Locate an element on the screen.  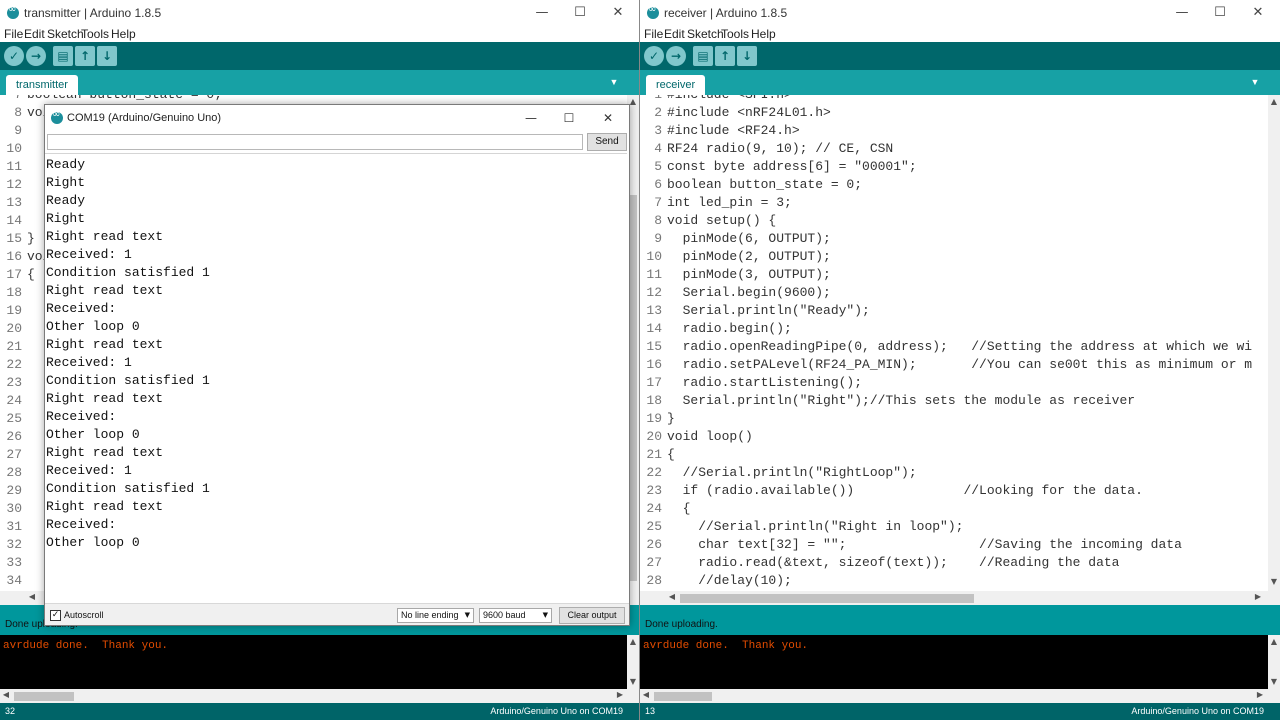
line-number: 2 is located at coordinates (658, 112).